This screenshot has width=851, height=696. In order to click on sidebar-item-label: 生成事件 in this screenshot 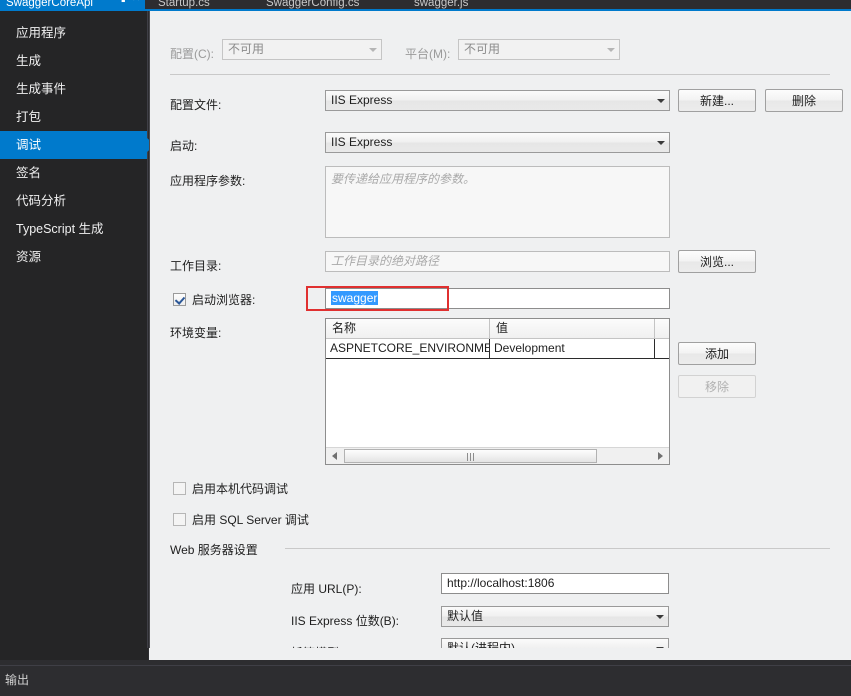, I will do `click(41, 89)`.